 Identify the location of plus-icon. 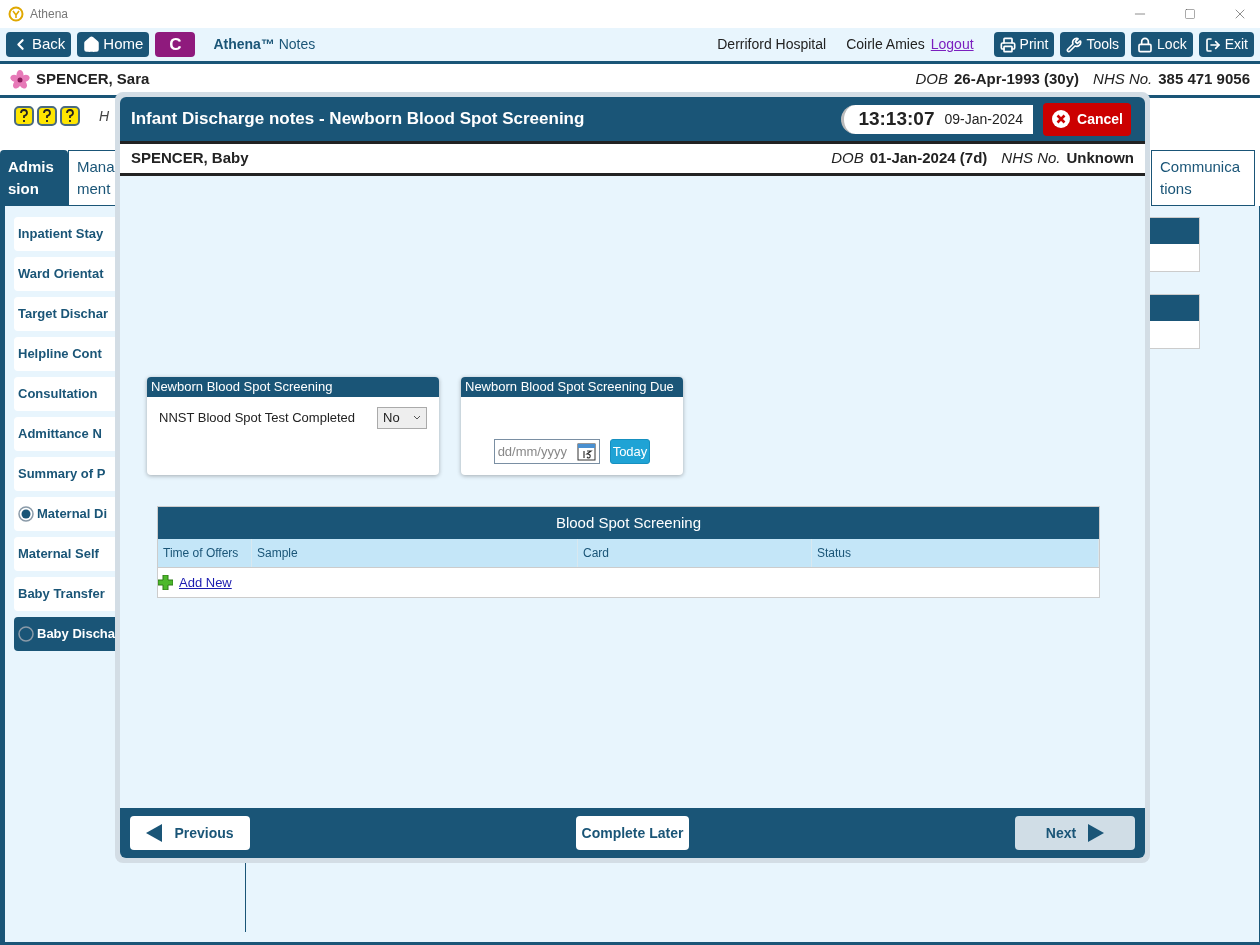
(165, 582).